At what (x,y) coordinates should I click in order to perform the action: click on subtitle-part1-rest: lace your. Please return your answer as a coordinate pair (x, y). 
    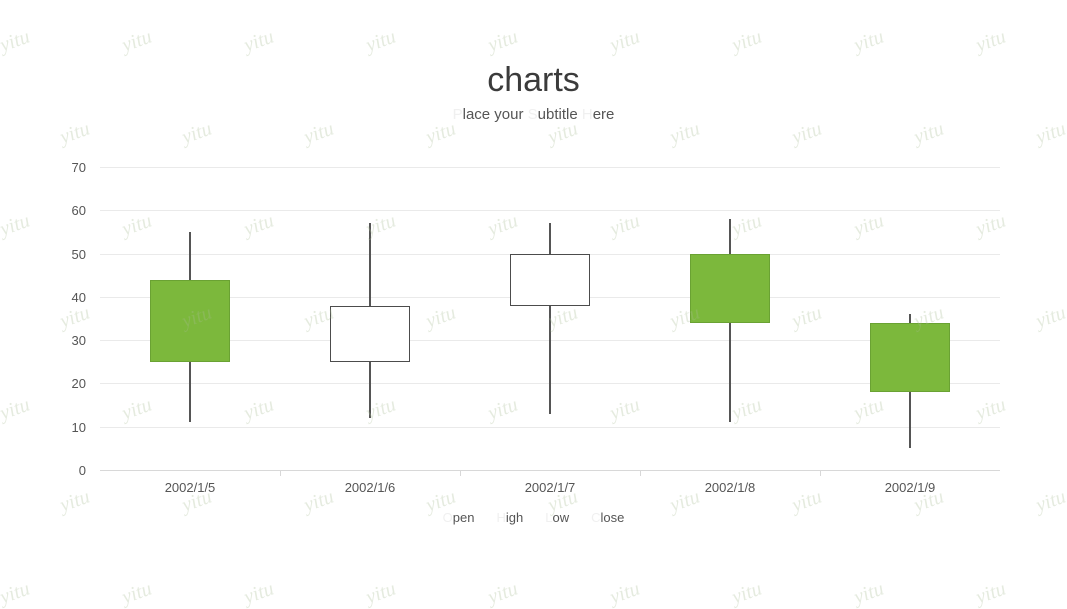
    Looking at the image, I should click on (495, 114).